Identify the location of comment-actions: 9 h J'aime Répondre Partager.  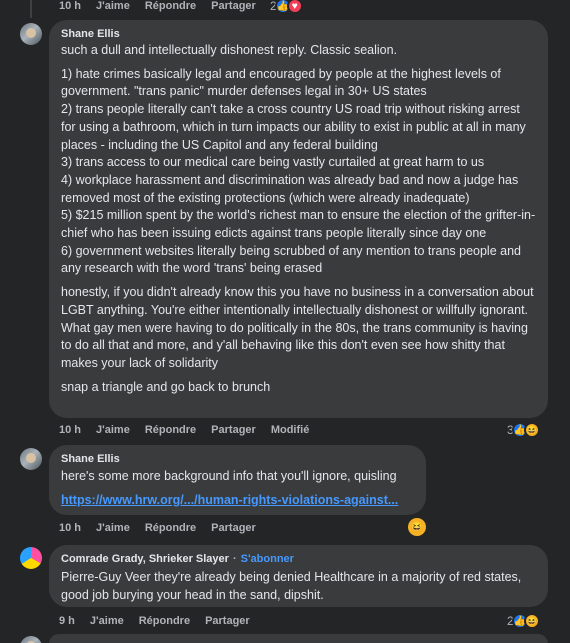
(162, 621).